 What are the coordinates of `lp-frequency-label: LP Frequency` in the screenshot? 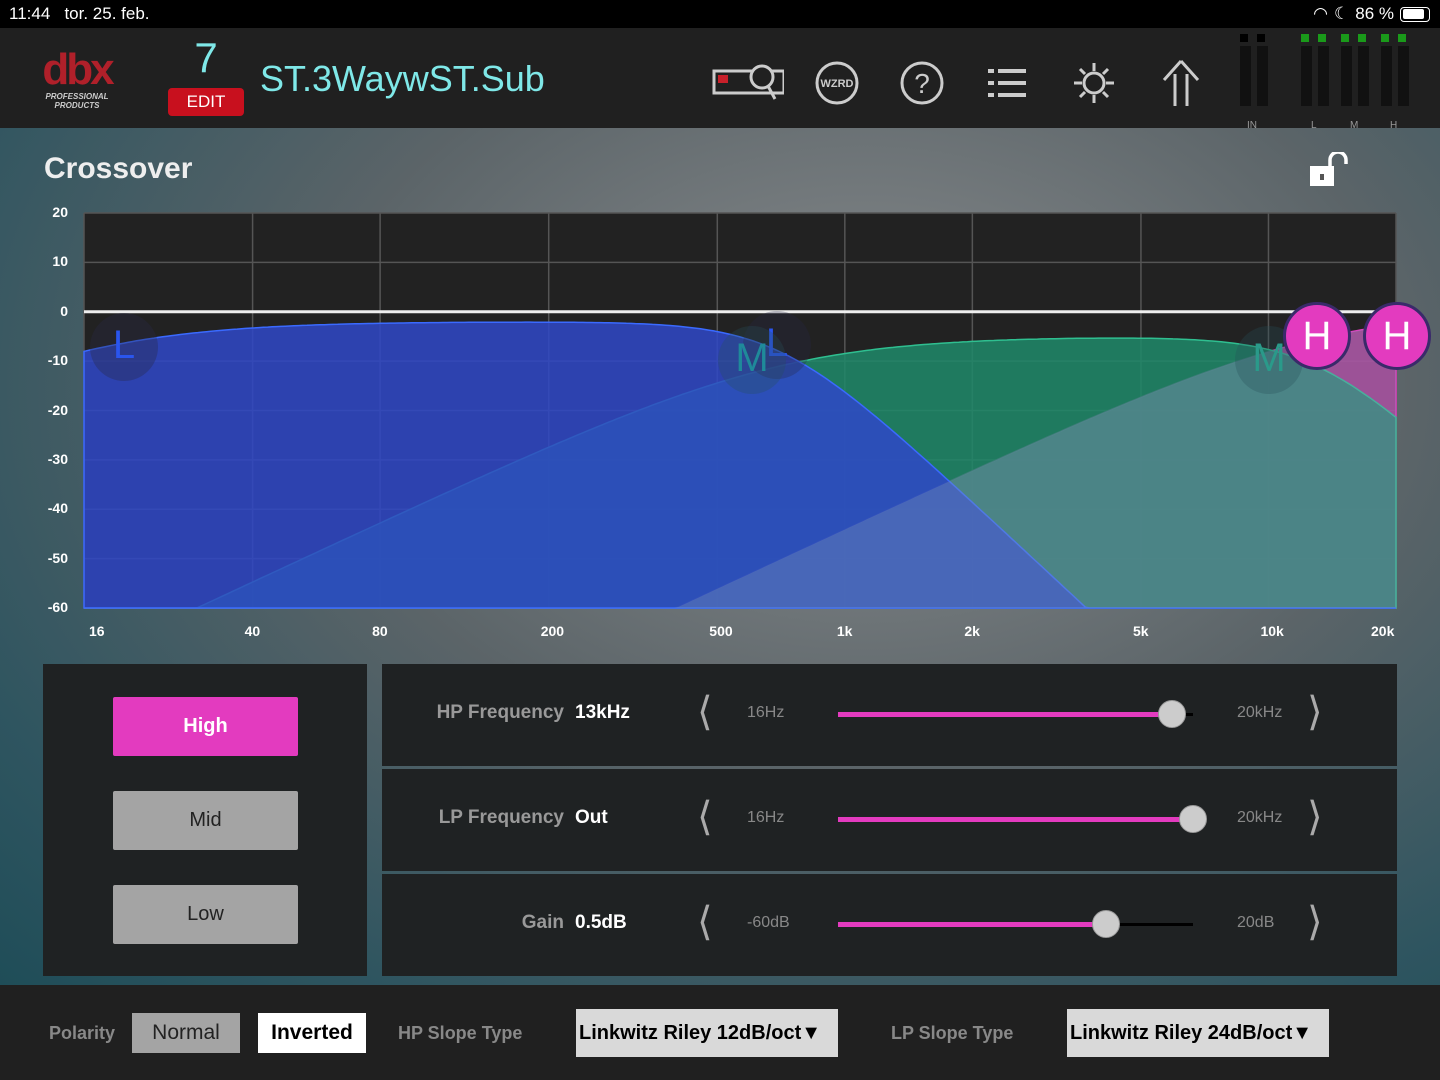 It's located at (501, 817).